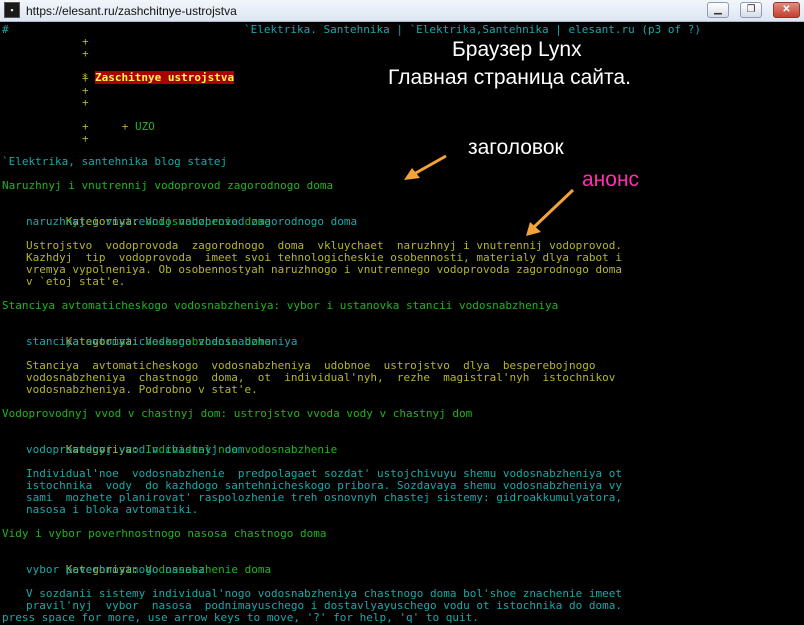  Describe the element at coordinates (489, 195) in the screenshot. I see `annotation-arrows` at that location.